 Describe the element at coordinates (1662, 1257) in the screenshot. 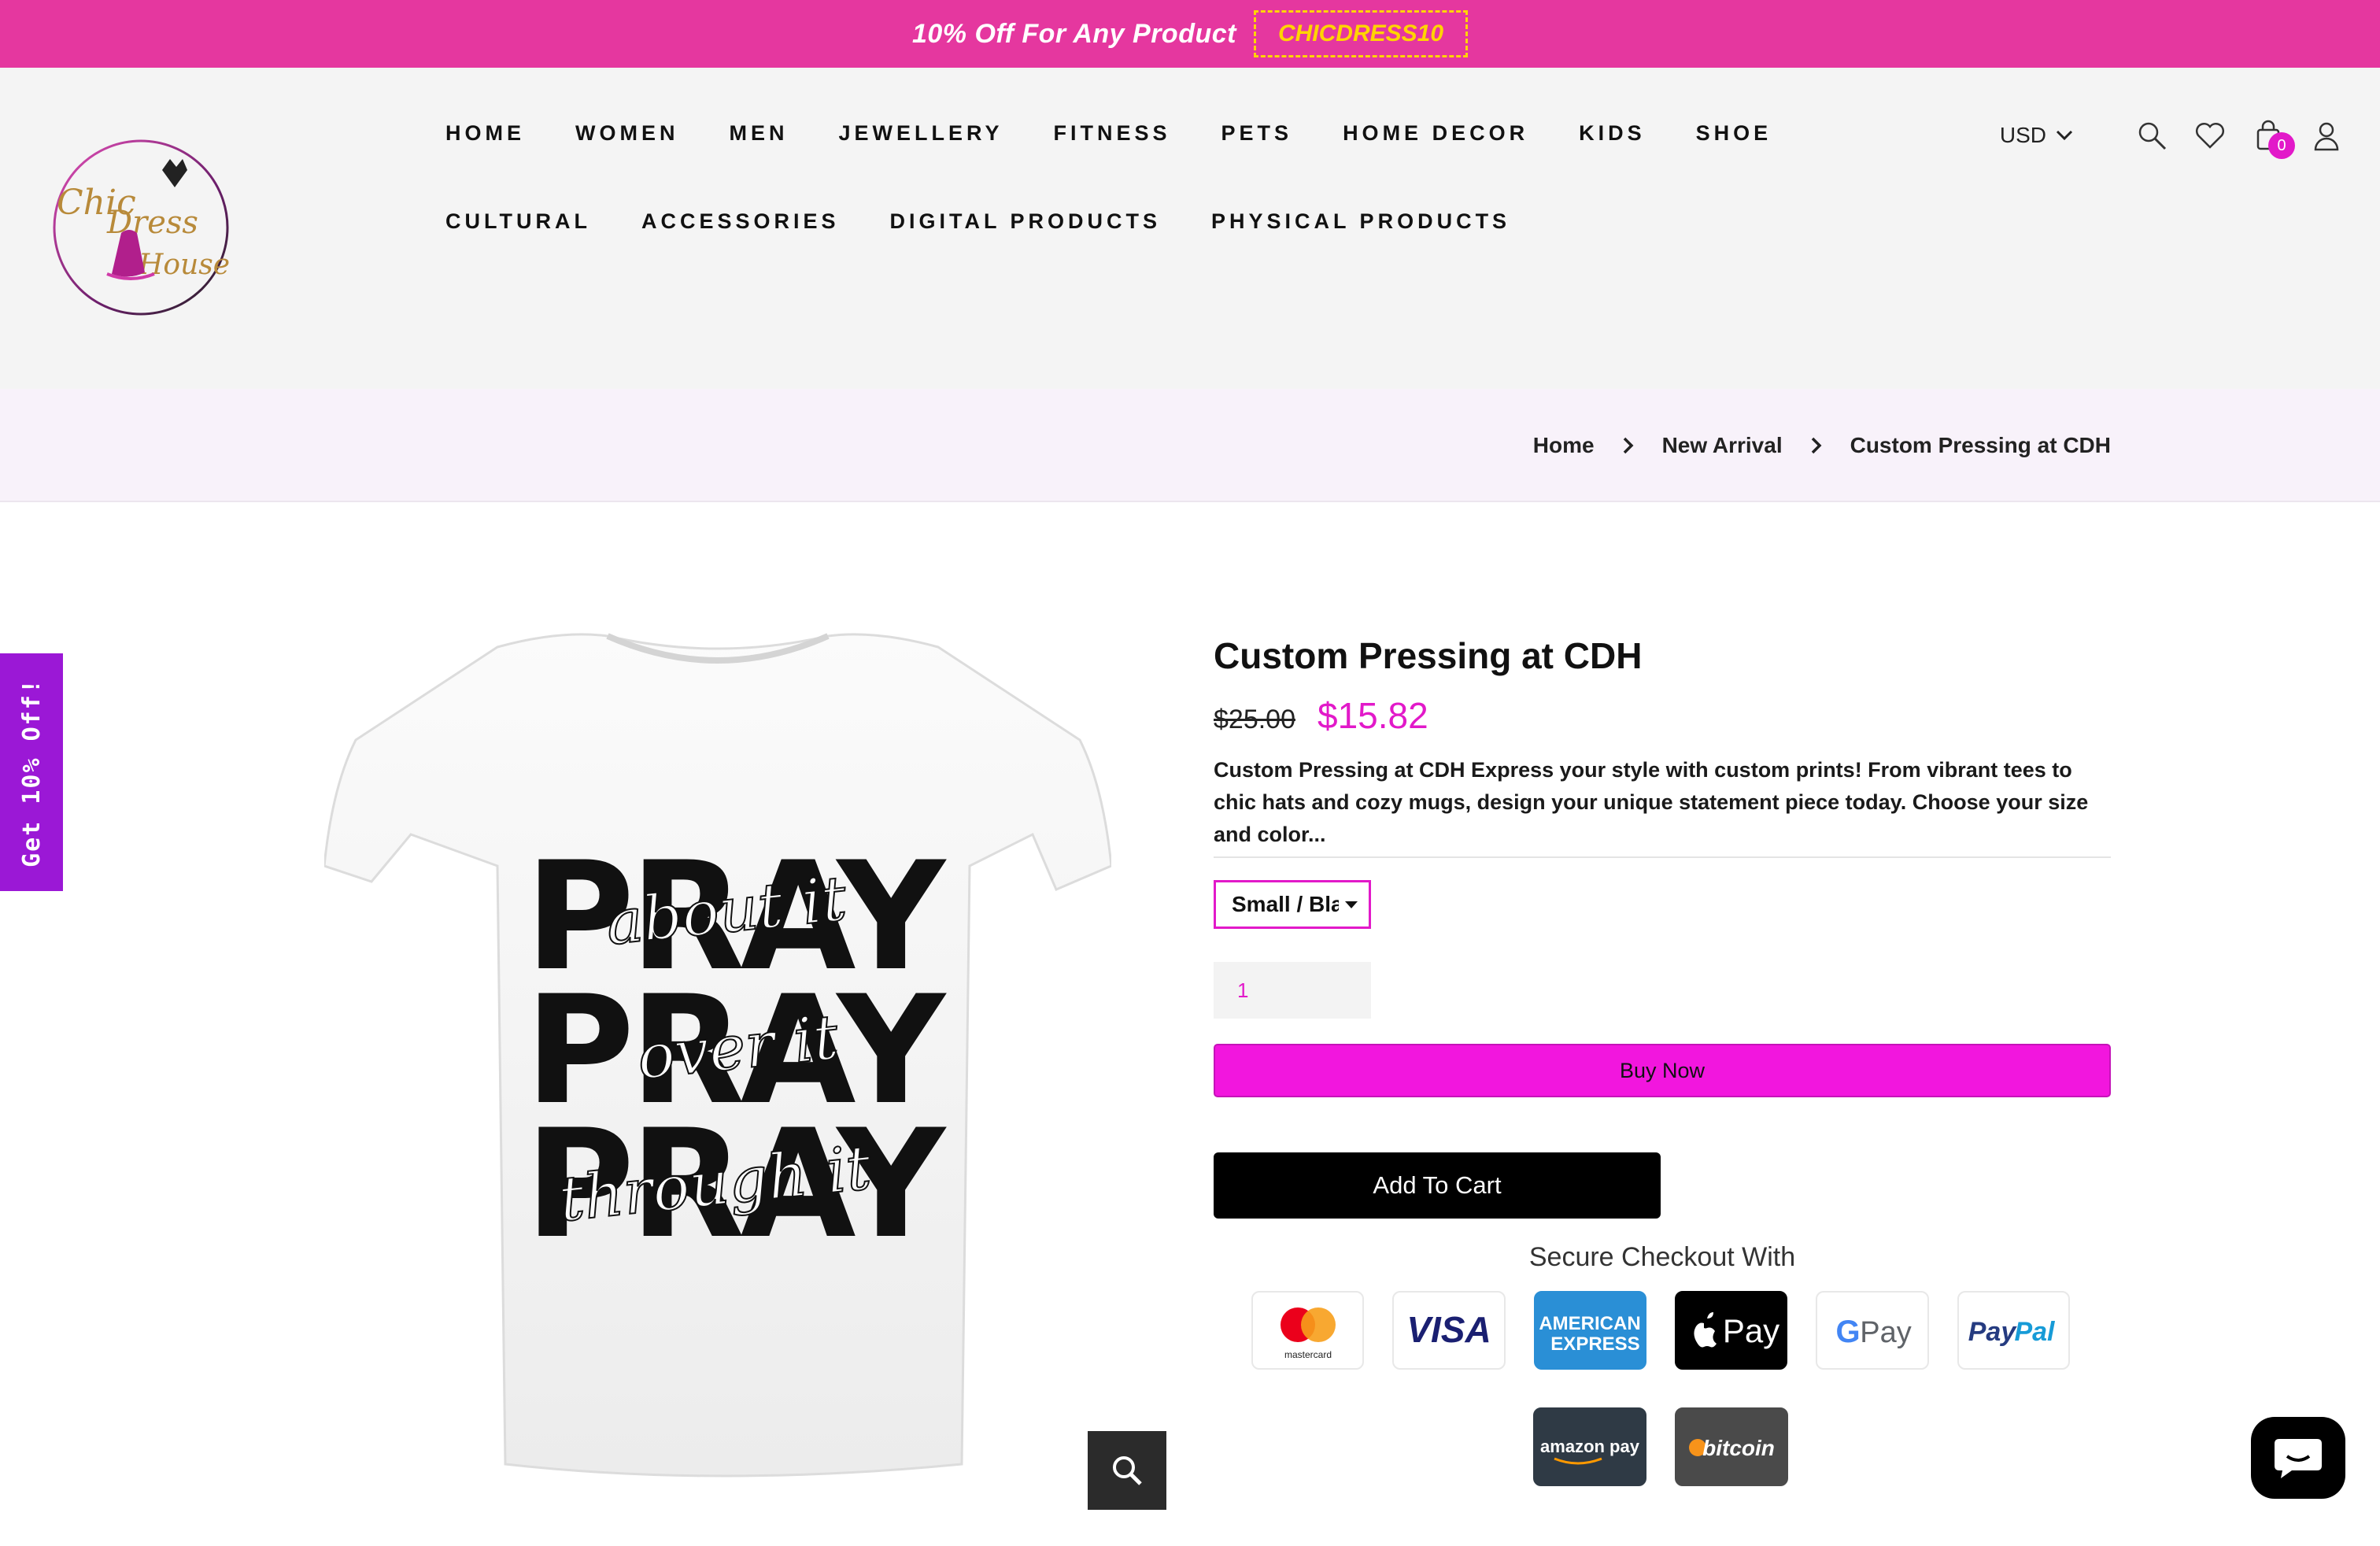

I see `secure-checkout-title: Secure Checkout With` at that location.